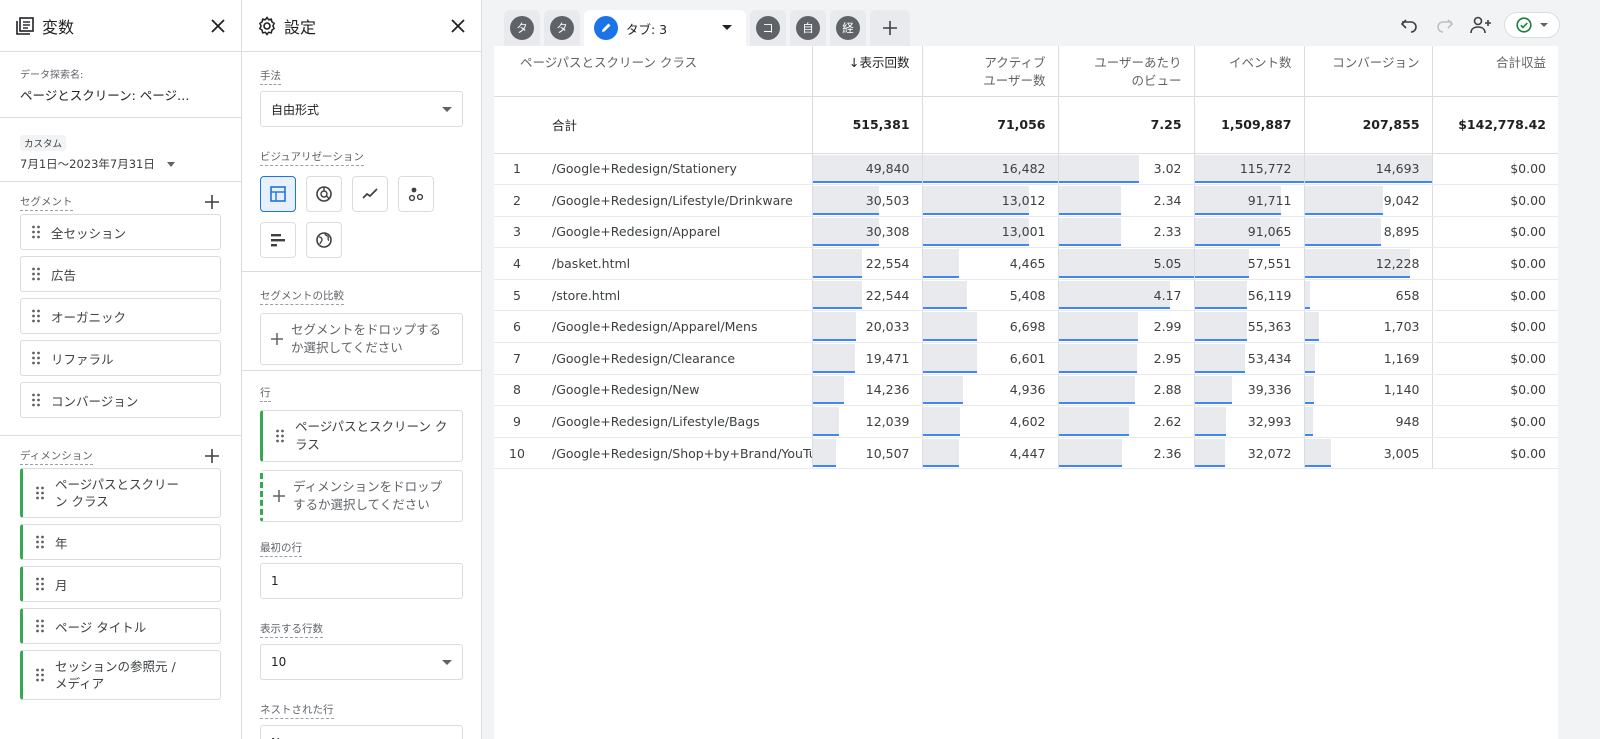 This screenshot has width=1600, height=739. I want to click on header-event-count: イベント数, so click(1249, 71).